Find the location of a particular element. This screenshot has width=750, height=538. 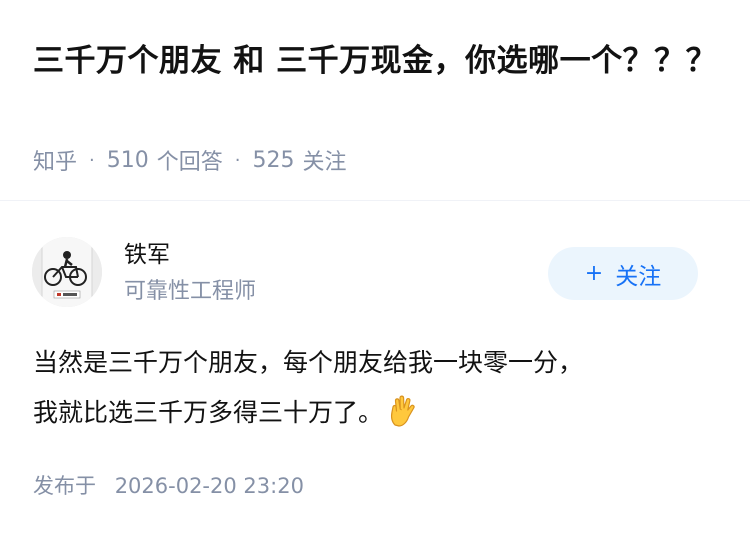

answer-line: 当然是三千万个朋友，每个朋友给我一块零一分， is located at coordinates (308, 362).